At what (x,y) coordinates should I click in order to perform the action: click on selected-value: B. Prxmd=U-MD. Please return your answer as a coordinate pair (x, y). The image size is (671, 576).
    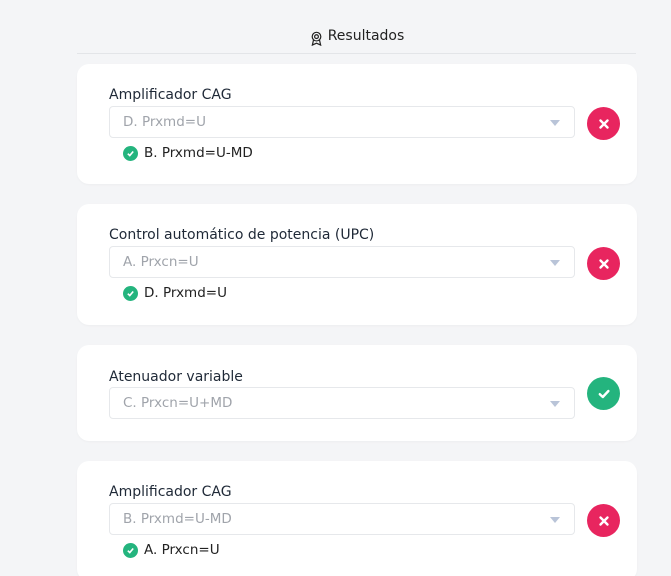
    Looking at the image, I should click on (177, 519).